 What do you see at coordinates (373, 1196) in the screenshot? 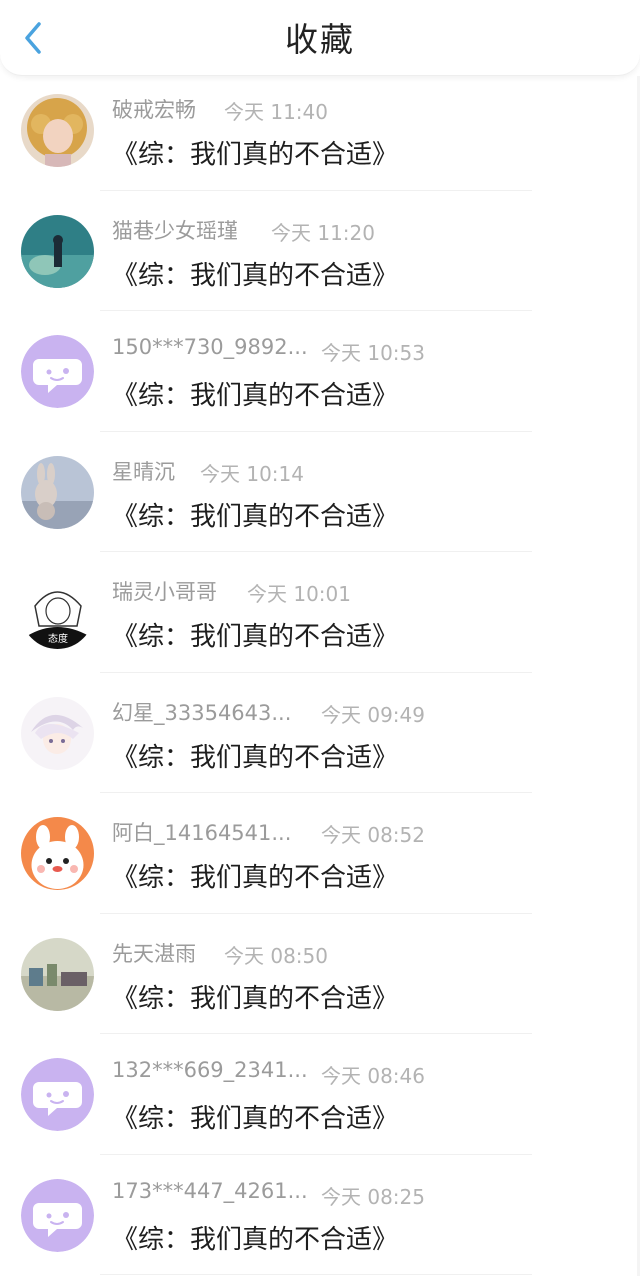
I see `timestamp: 今天 08:25` at bounding box center [373, 1196].